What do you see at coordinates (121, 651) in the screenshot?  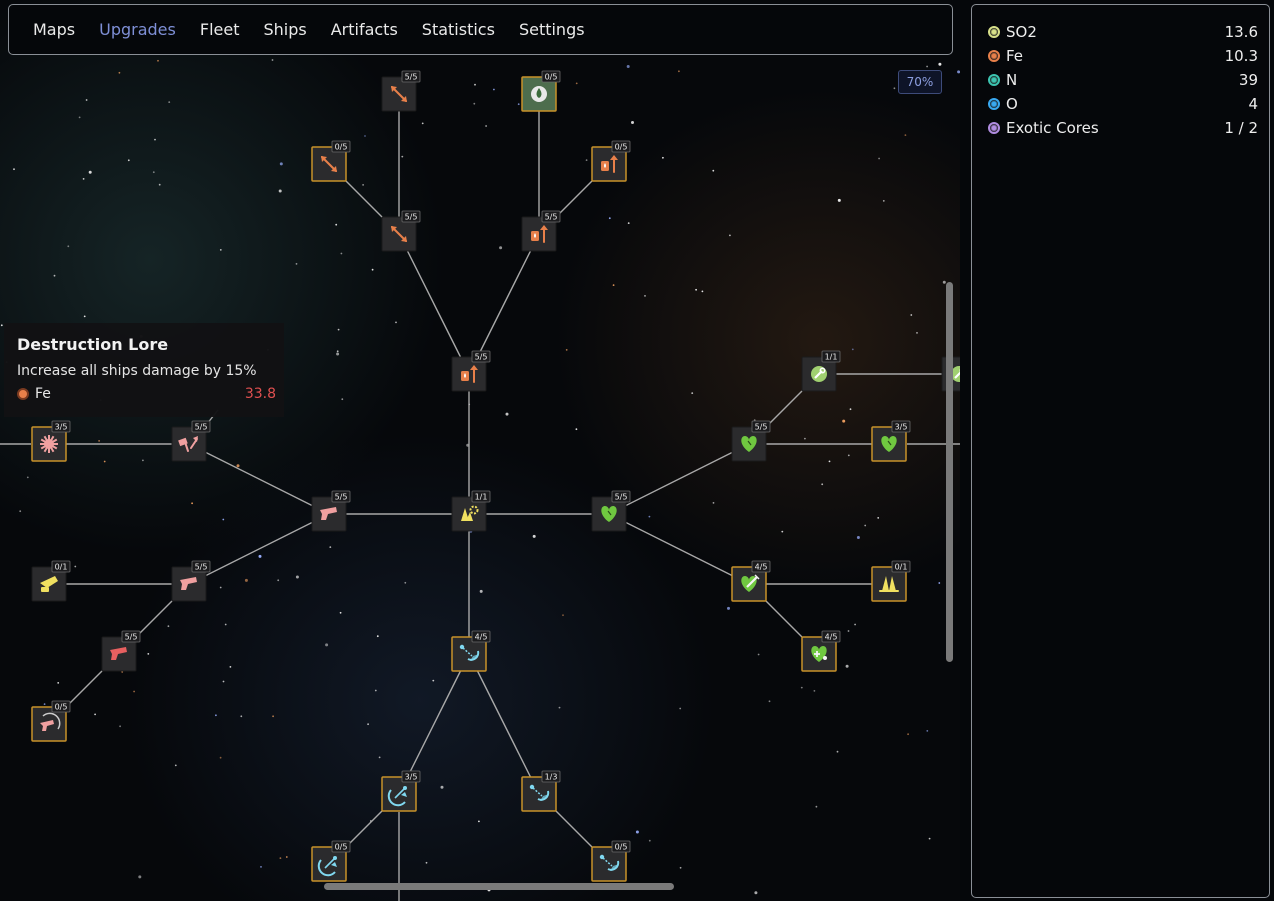 I see `upgrade-node-gun-low2: 5/5` at bounding box center [121, 651].